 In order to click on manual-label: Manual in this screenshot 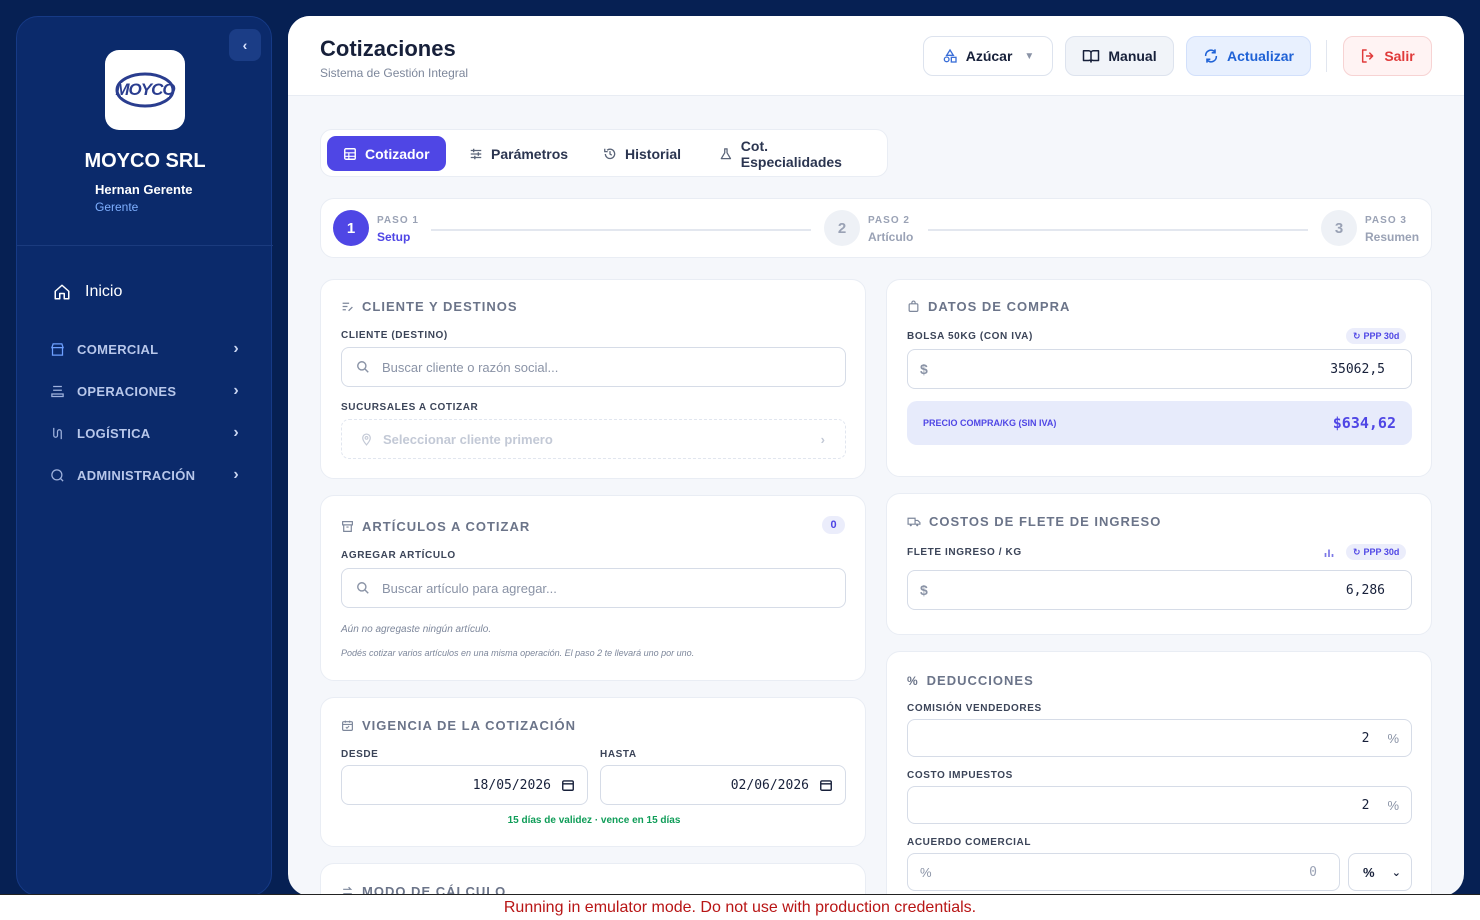, I will do `click(1132, 56)`.